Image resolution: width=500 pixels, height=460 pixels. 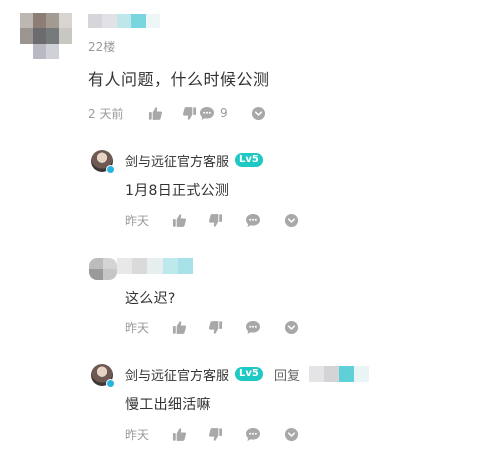 I want to click on comment-time: 2 天前, so click(x=106, y=113).